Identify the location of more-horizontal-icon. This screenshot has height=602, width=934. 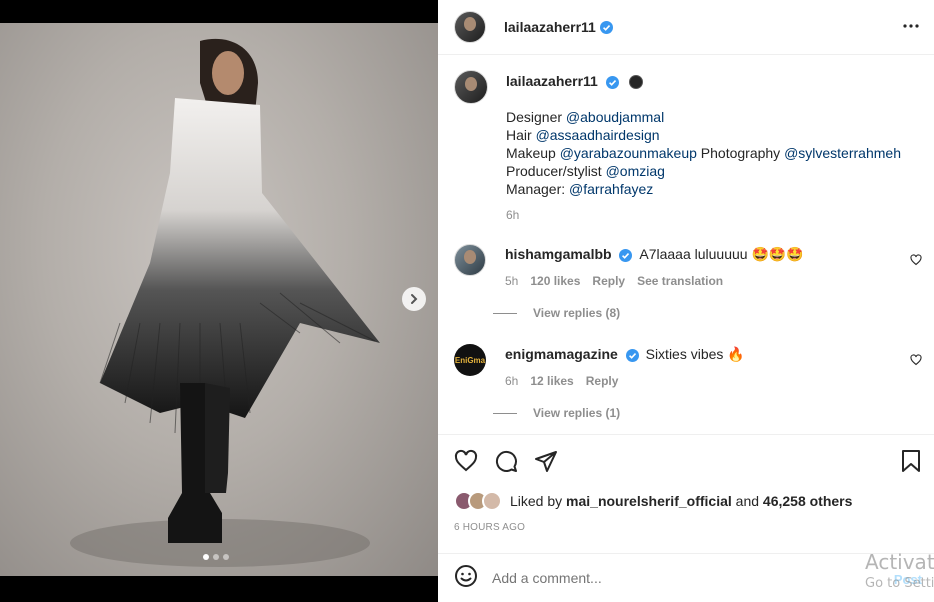
(911, 26).